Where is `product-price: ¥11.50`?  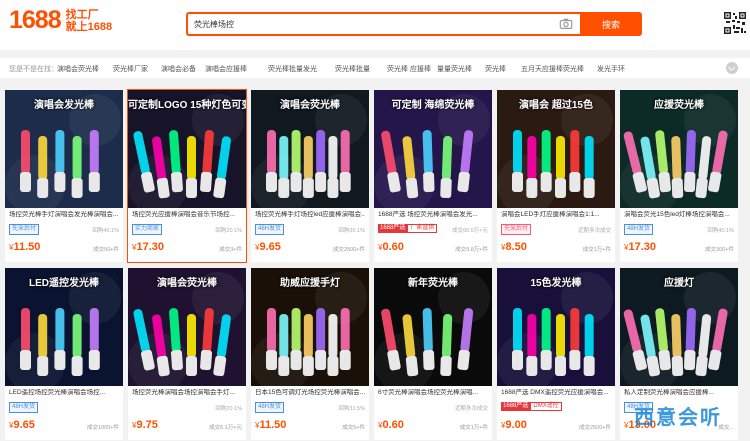 product-price: ¥11.50 is located at coordinates (271, 425).